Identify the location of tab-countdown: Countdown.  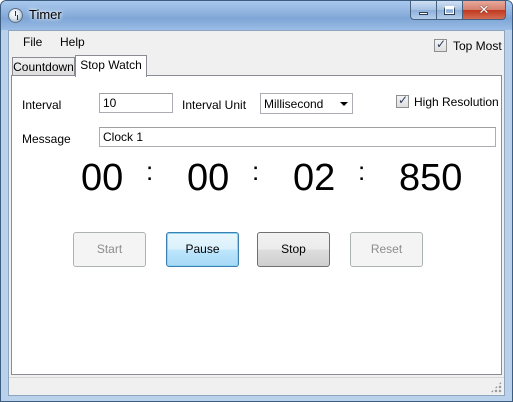
(43, 67).